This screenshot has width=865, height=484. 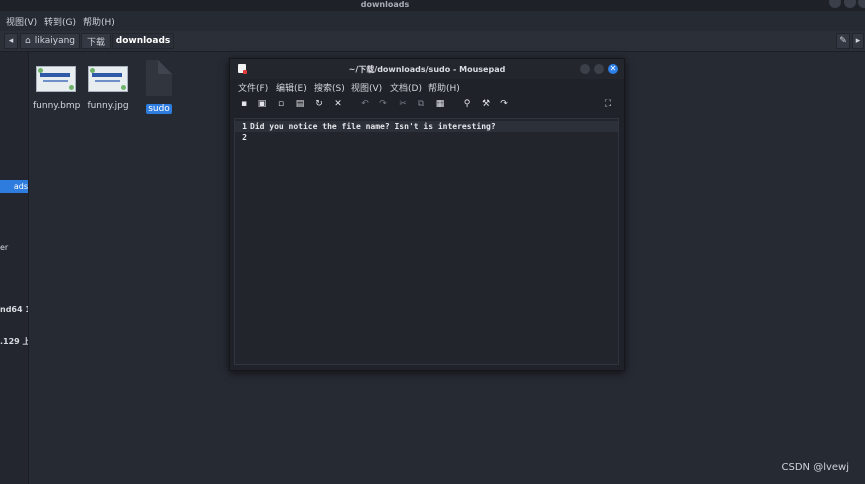 What do you see at coordinates (159, 109) in the screenshot?
I see `file-name-selected: sudo` at bounding box center [159, 109].